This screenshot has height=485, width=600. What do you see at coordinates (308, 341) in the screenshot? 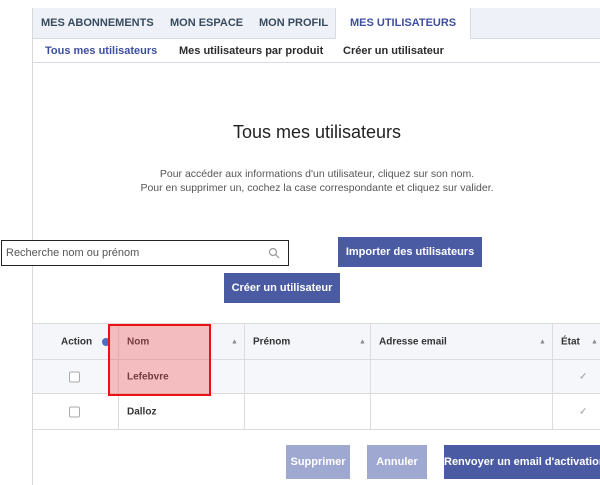
I see `header-prenom: Prénom ▲` at bounding box center [308, 341].